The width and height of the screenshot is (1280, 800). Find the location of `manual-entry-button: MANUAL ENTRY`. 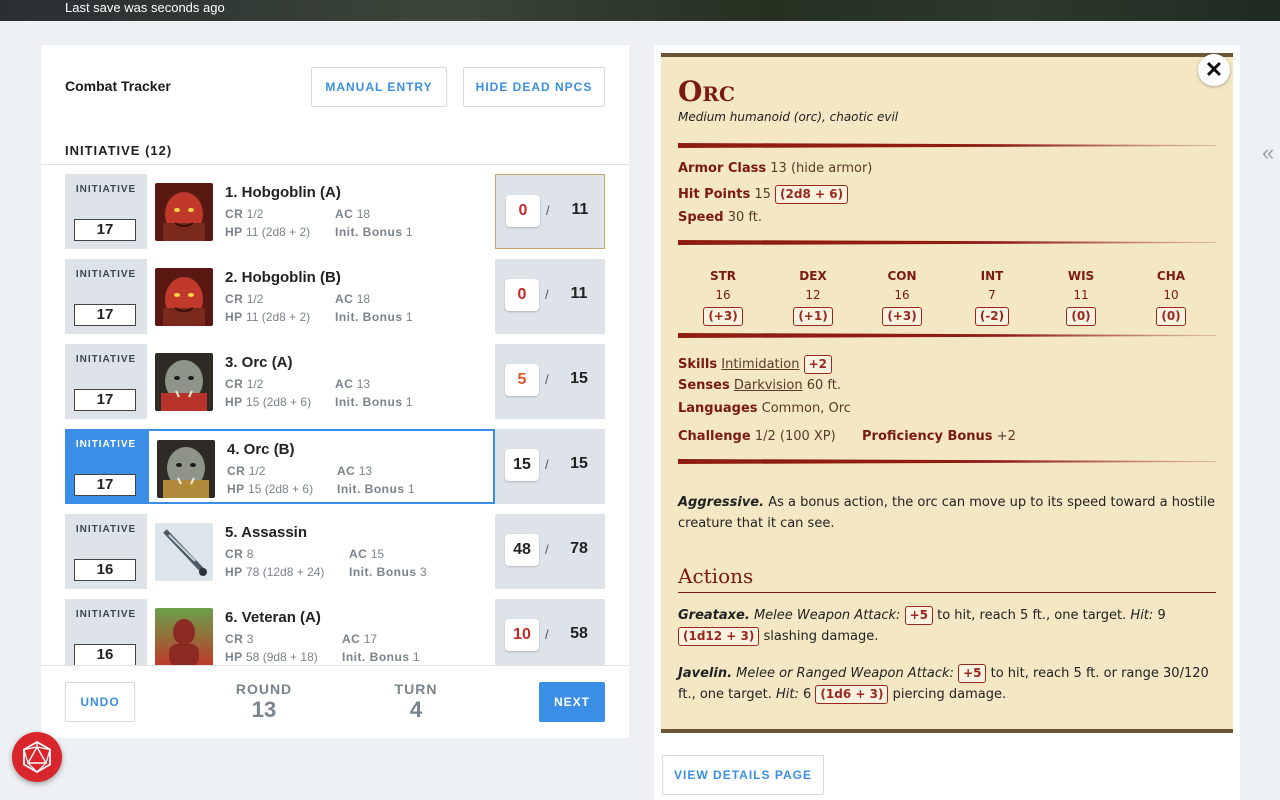

manual-entry-button: MANUAL ENTRY is located at coordinates (379, 87).